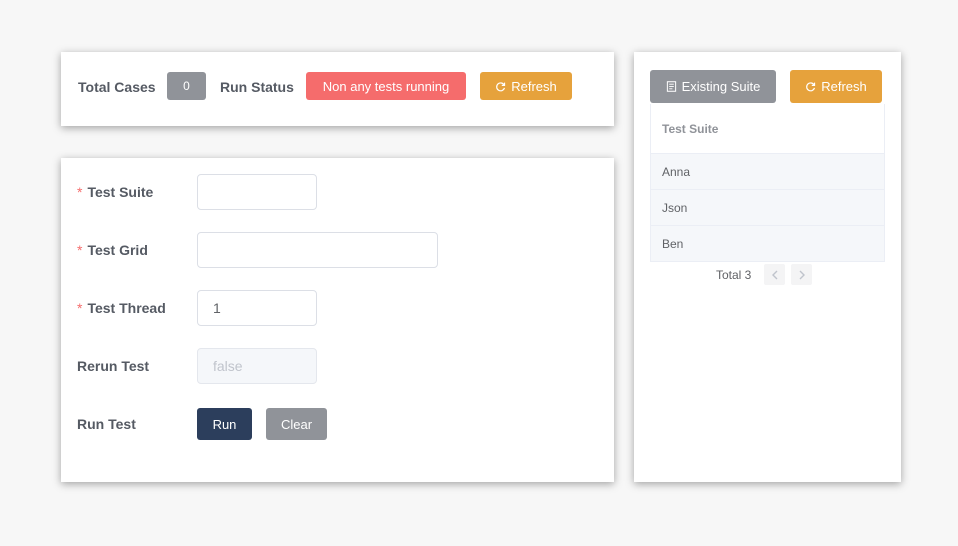  Describe the element at coordinates (224, 424) in the screenshot. I see `run-button: Run` at that location.